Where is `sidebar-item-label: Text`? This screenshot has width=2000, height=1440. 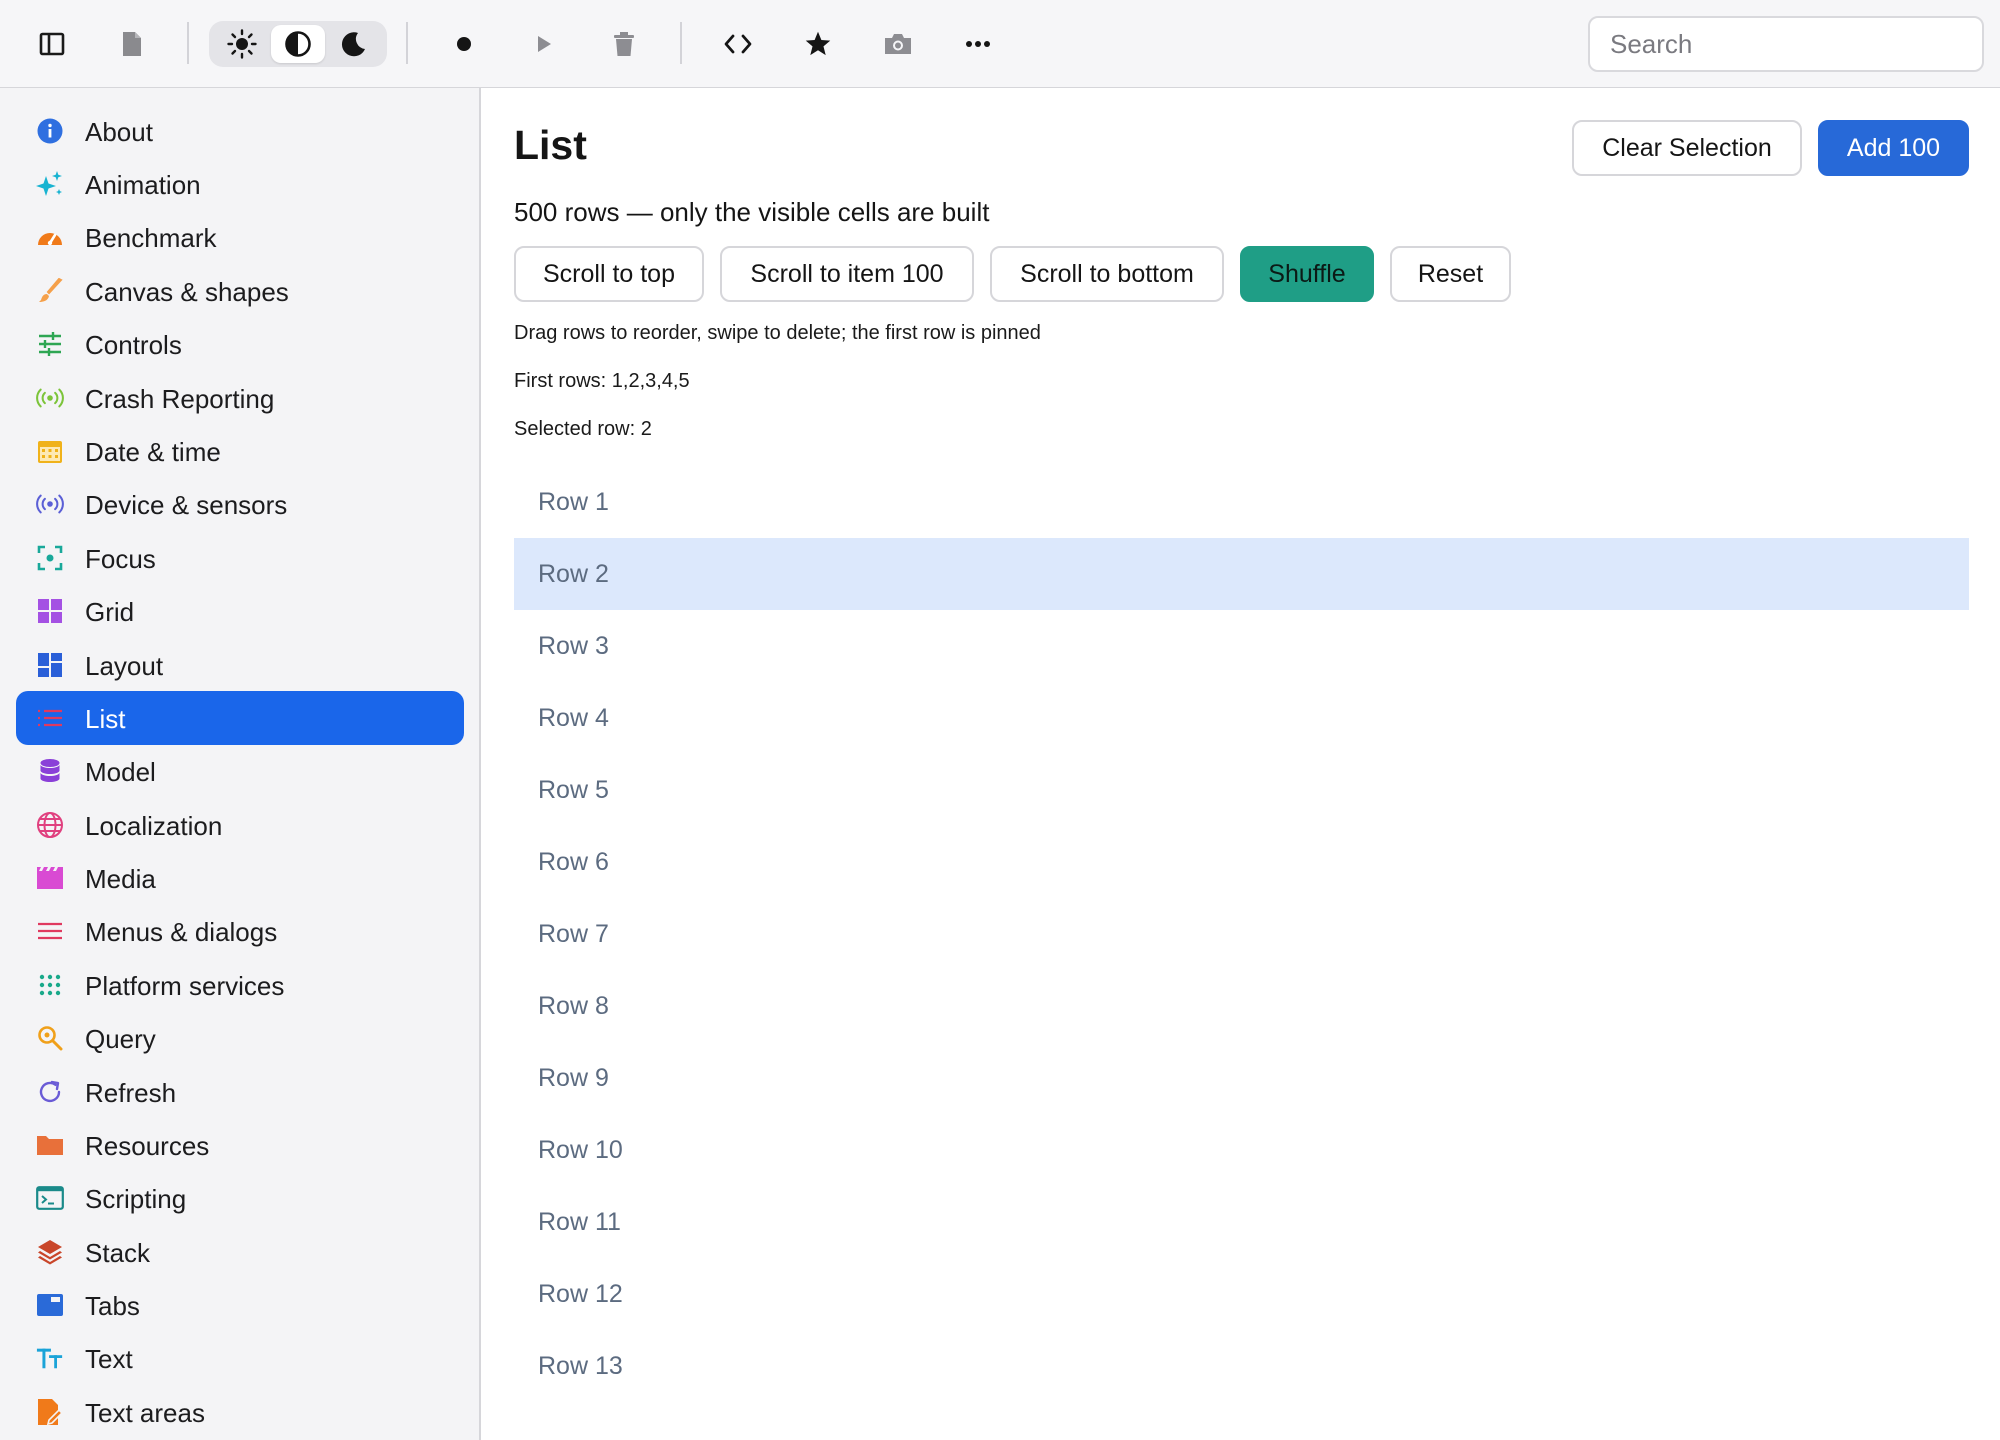
sidebar-item-label: Text is located at coordinates (109, 1359).